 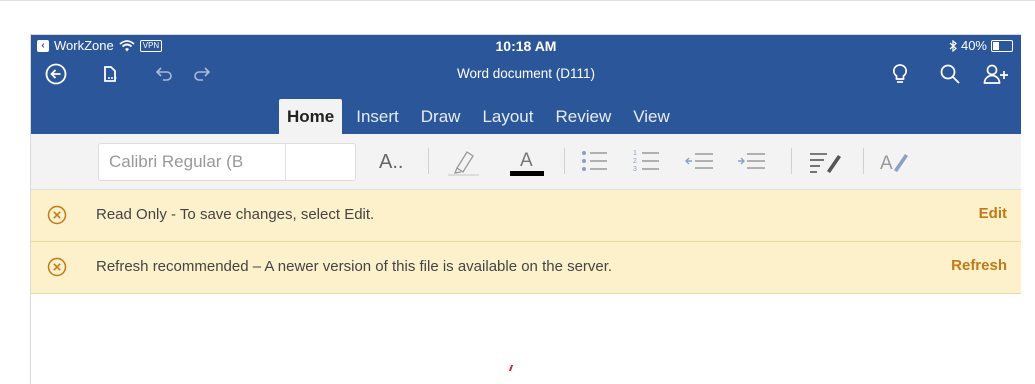 I want to click on bullet-list-icon, so click(x=595, y=162).